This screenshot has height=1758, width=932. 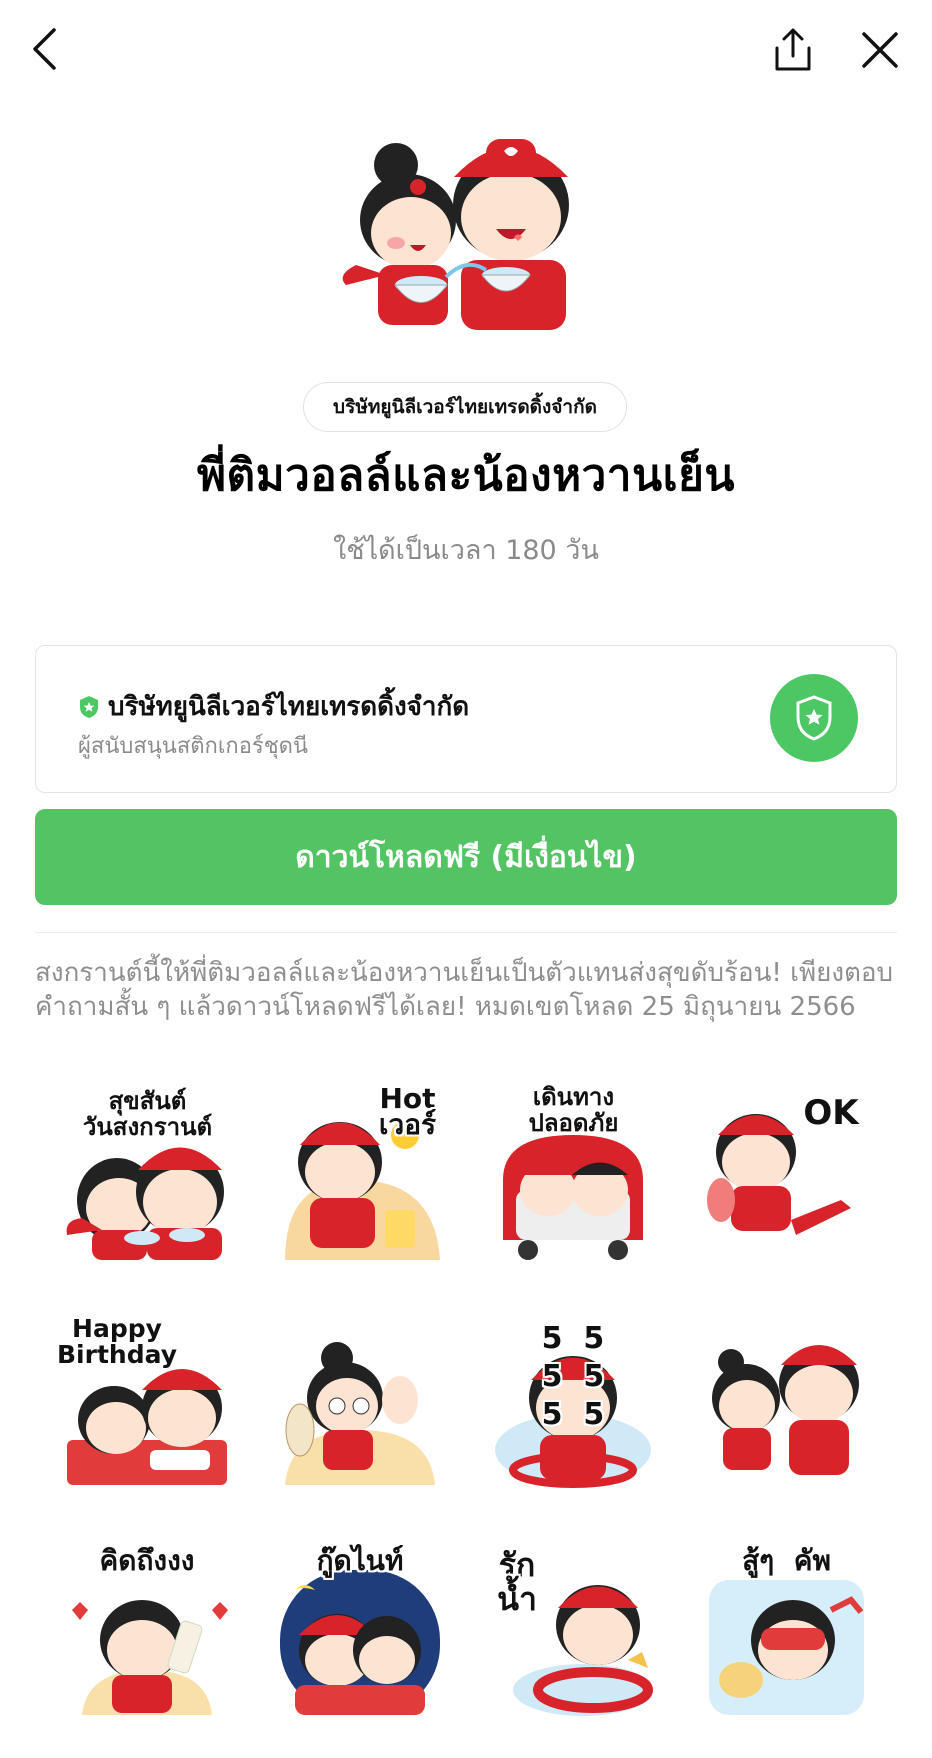 I want to click on sticker-item: กู๊ดไนท์, so click(x=360, y=1635).